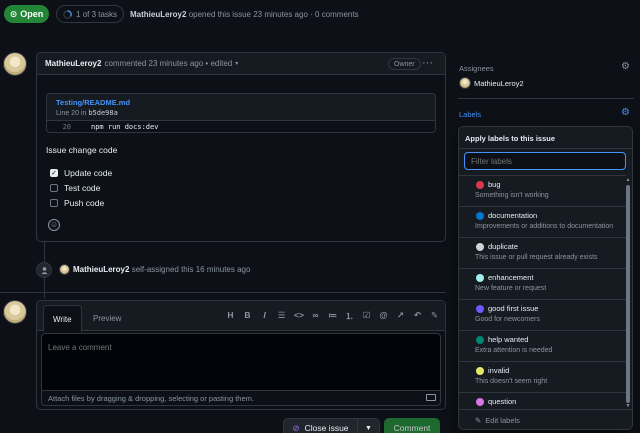 This screenshot has width=640, height=433. Describe the element at coordinates (412, 425) in the screenshot. I see `comment-button: Comment` at that location.